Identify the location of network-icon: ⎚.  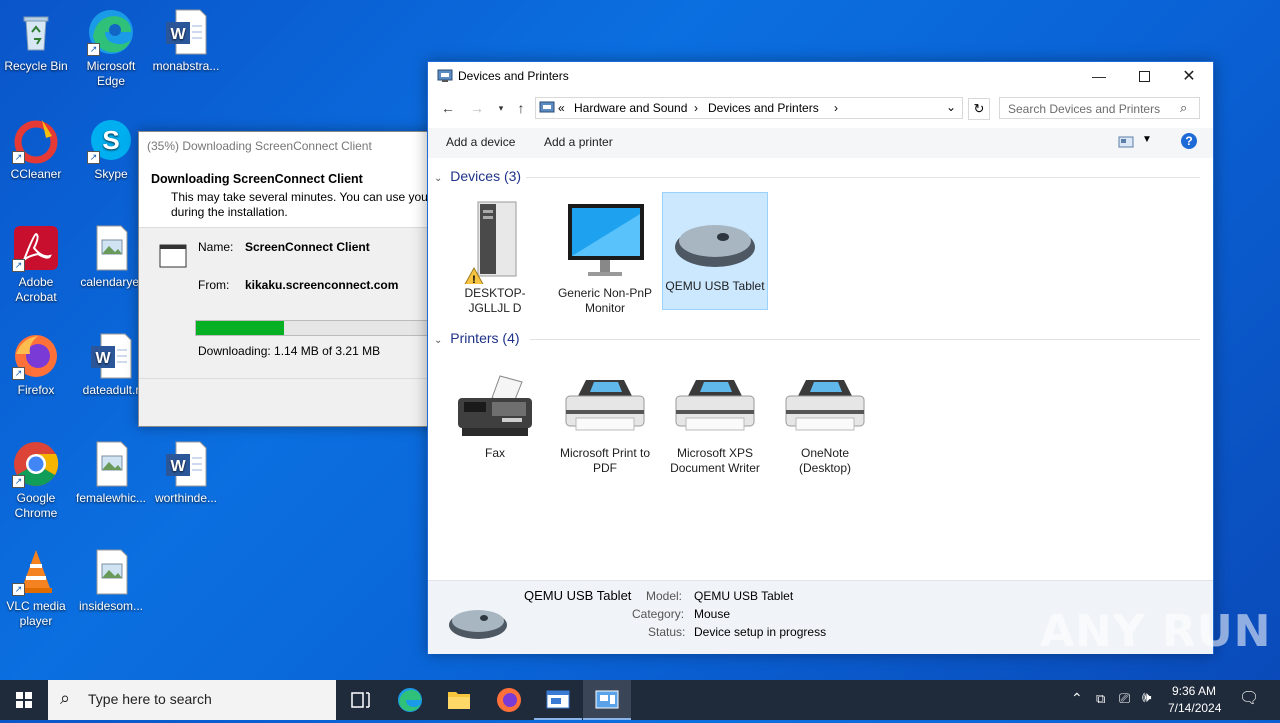
(1124, 698).